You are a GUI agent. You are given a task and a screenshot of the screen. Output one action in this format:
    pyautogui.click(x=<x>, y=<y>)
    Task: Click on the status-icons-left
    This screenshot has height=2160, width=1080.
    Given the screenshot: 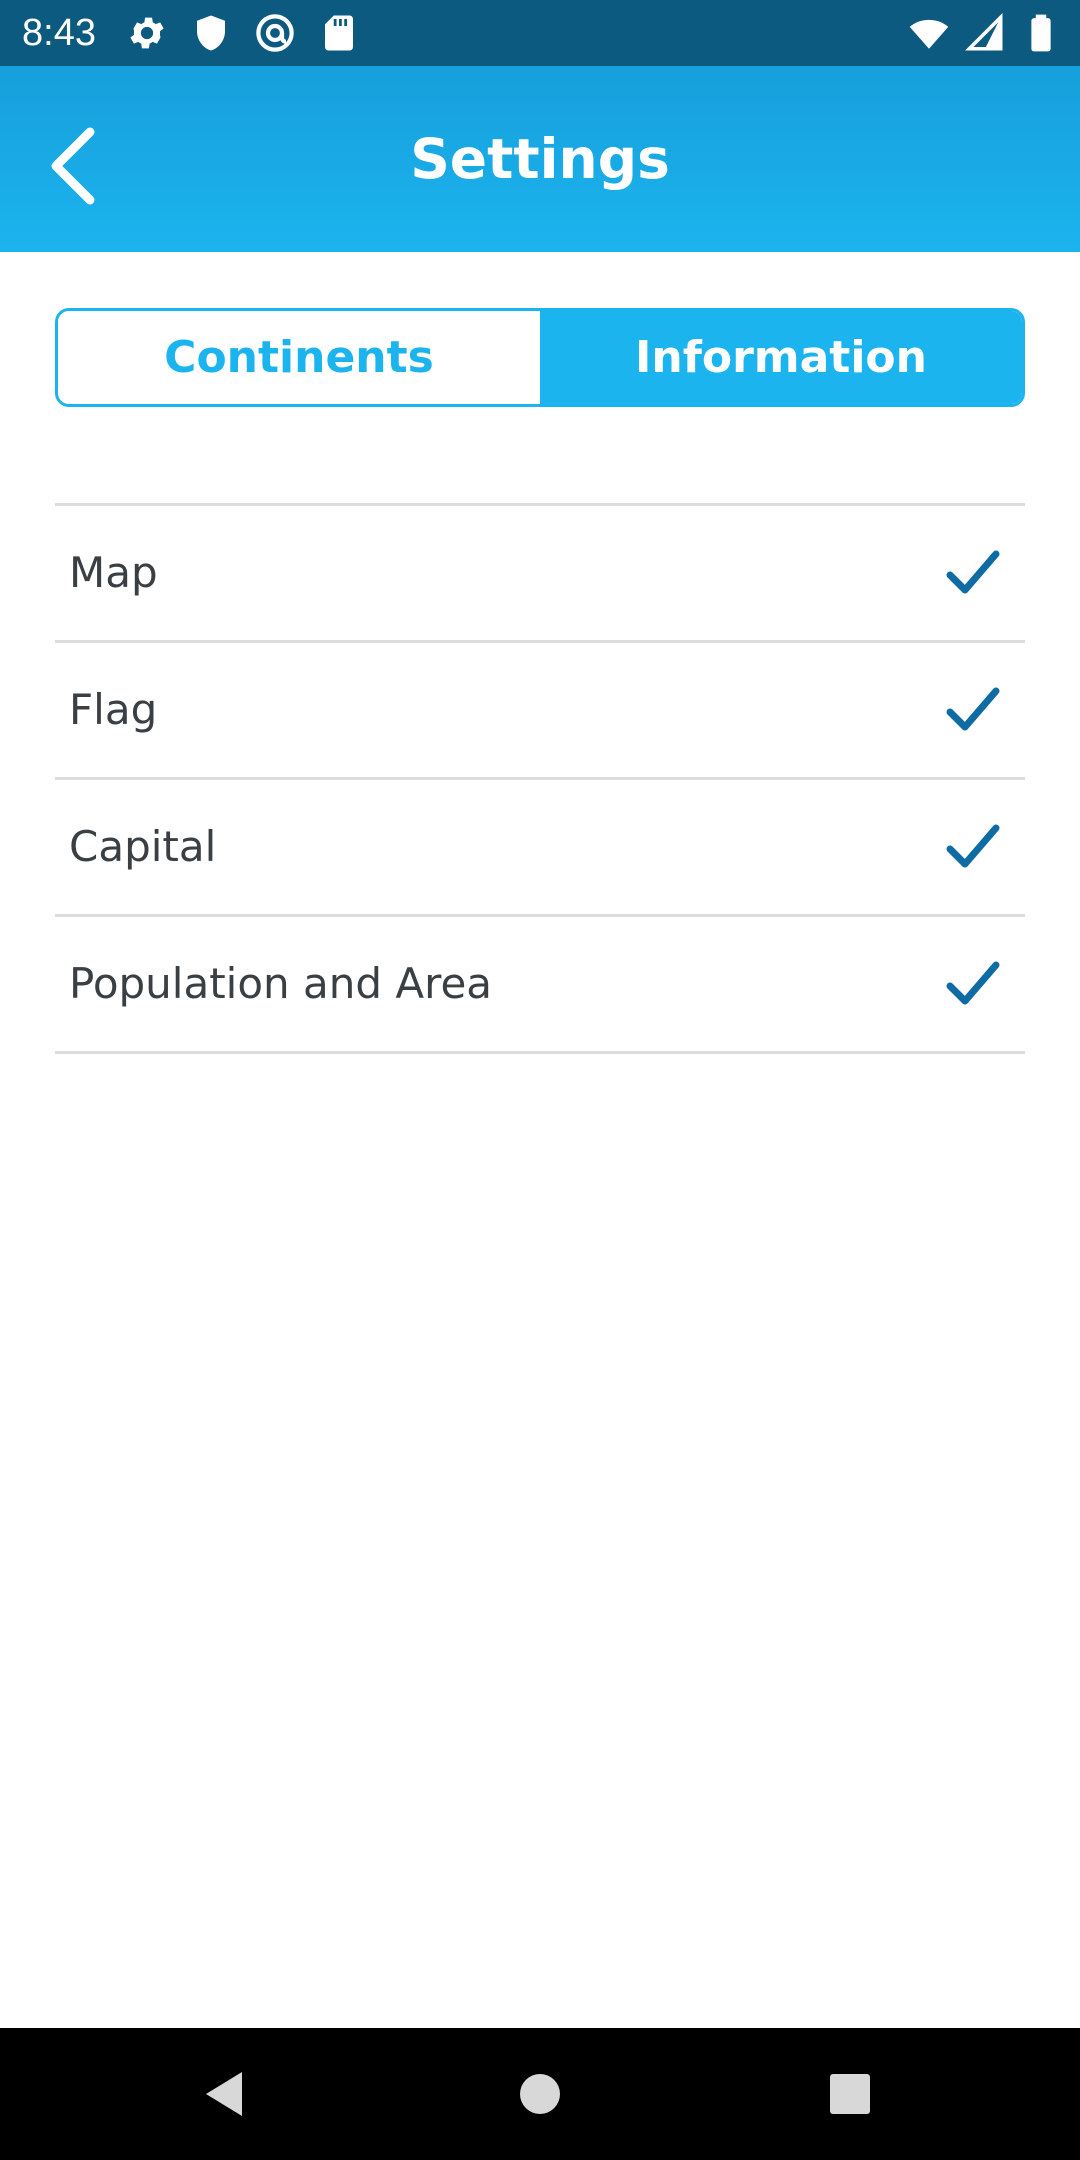 What is the action you would take?
    pyautogui.click(x=243, y=33)
    